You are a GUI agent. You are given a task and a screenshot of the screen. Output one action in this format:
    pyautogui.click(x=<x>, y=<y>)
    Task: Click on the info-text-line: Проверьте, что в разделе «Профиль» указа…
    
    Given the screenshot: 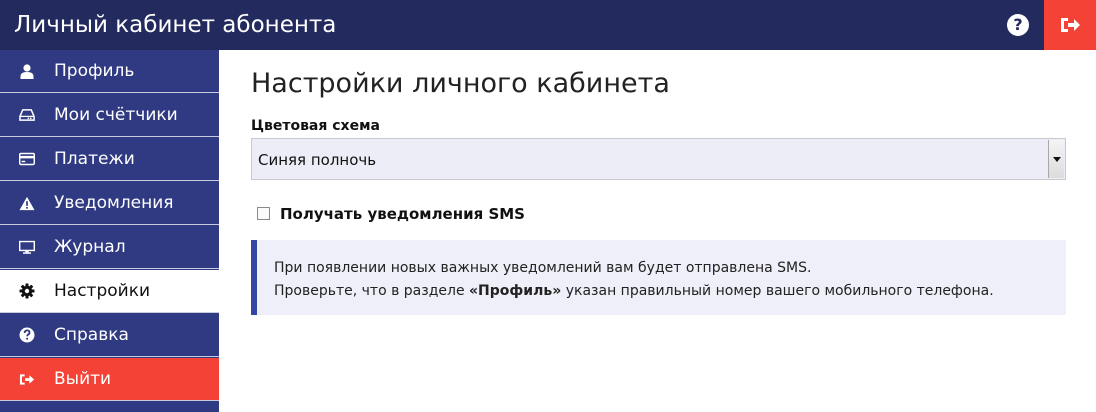 What is the action you would take?
    pyautogui.click(x=634, y=291)
    